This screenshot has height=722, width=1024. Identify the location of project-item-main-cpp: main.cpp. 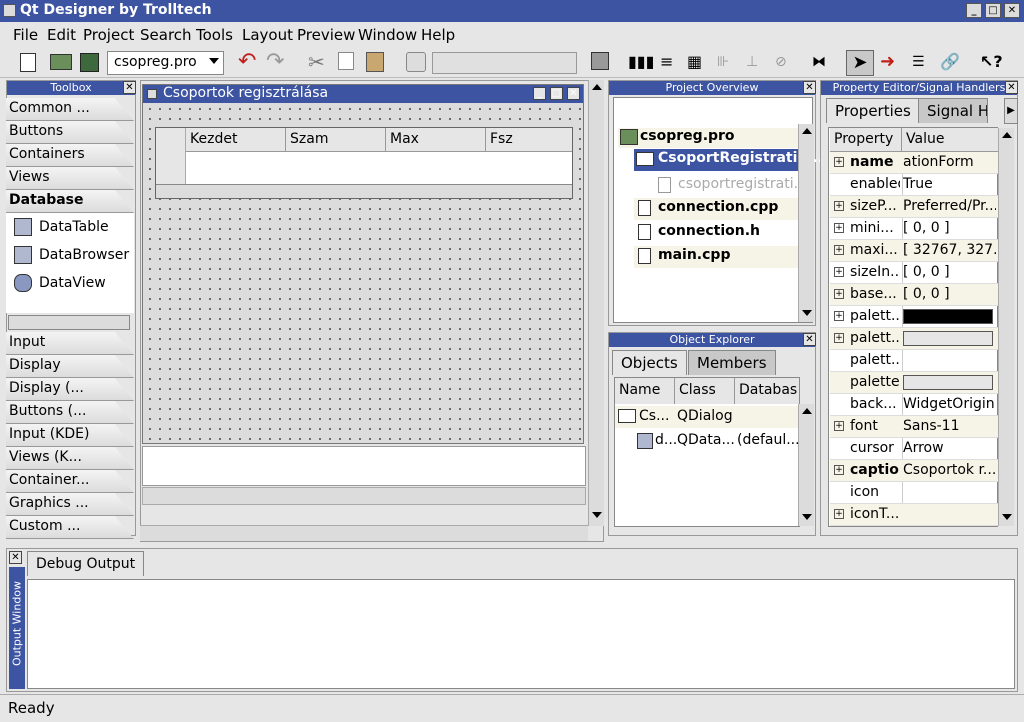
(717, 257).